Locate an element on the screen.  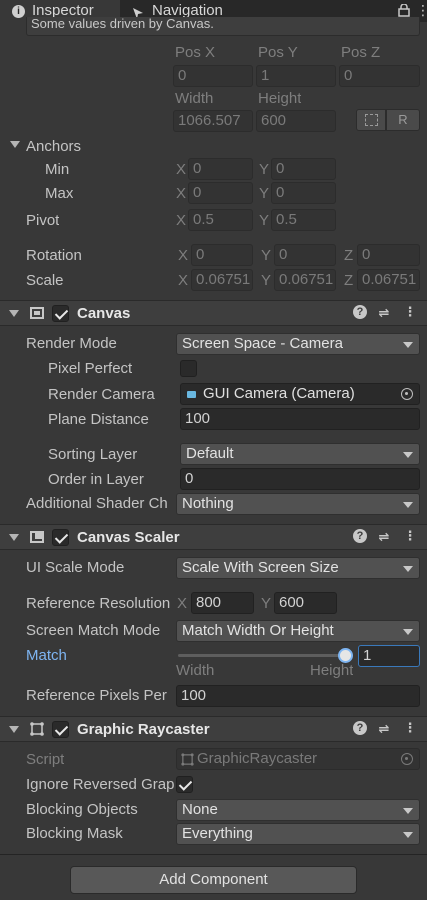
max-label: Max is located at coordinates (59, 193).